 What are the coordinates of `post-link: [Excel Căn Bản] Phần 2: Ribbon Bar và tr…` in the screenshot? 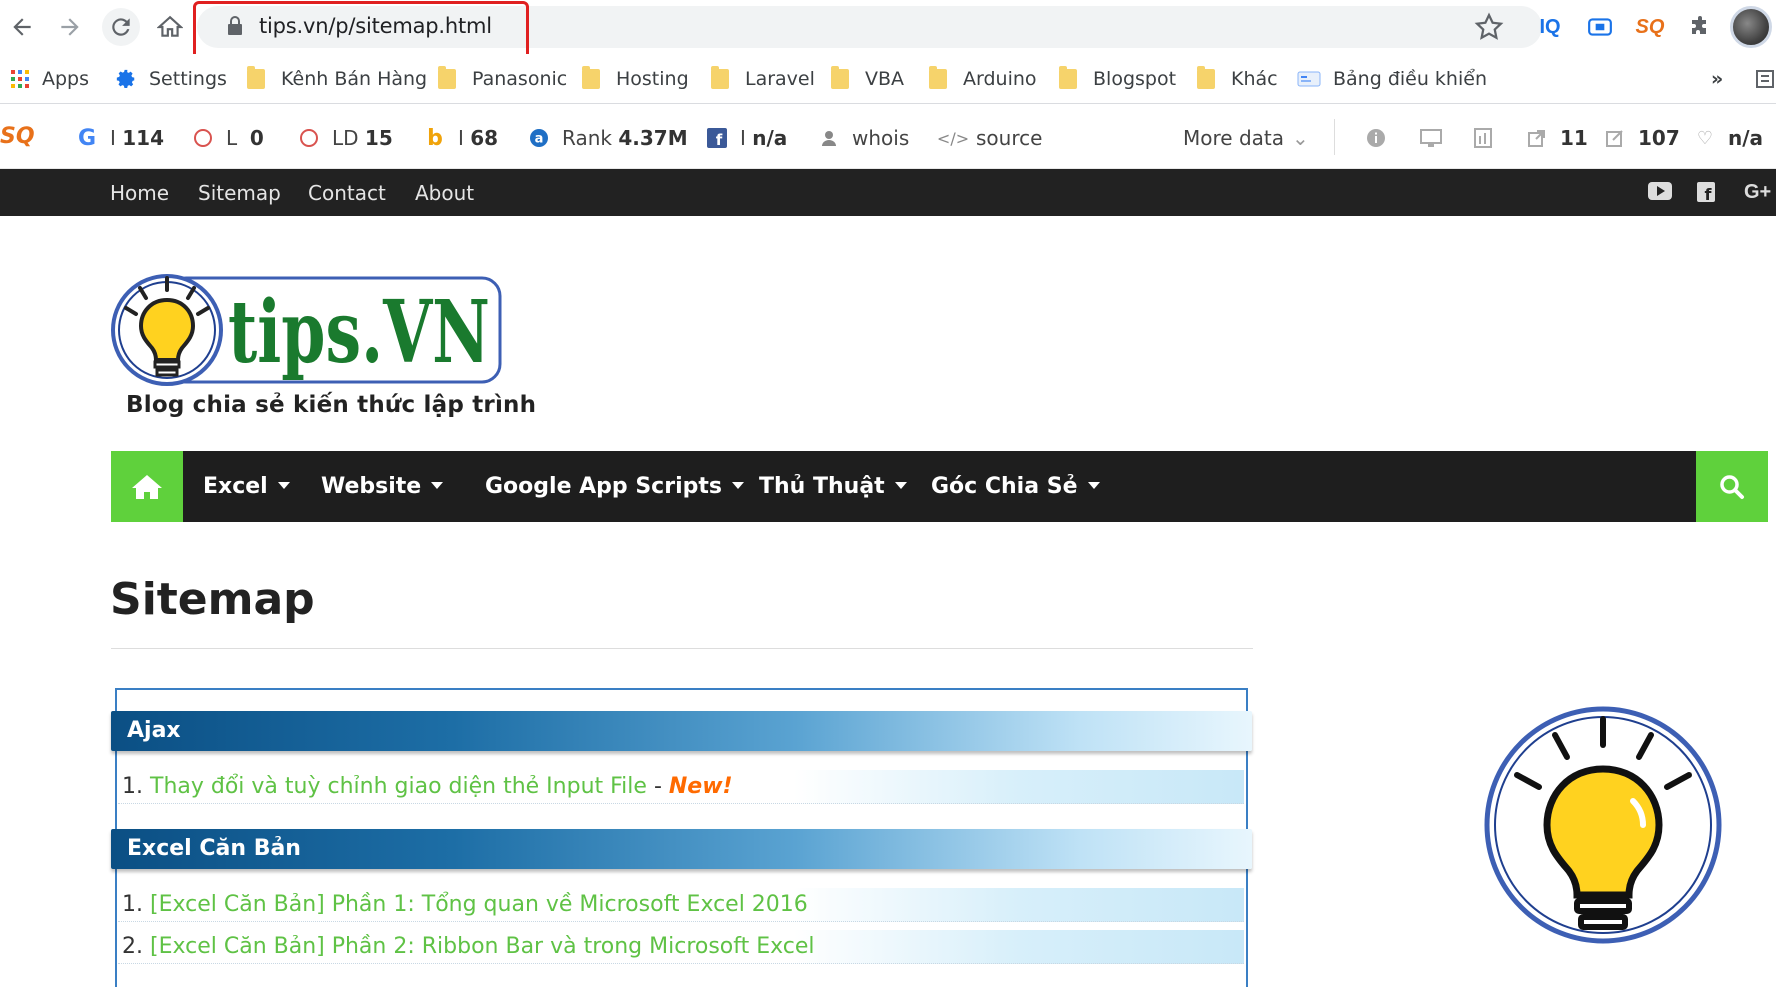 It's located at (482, 946).